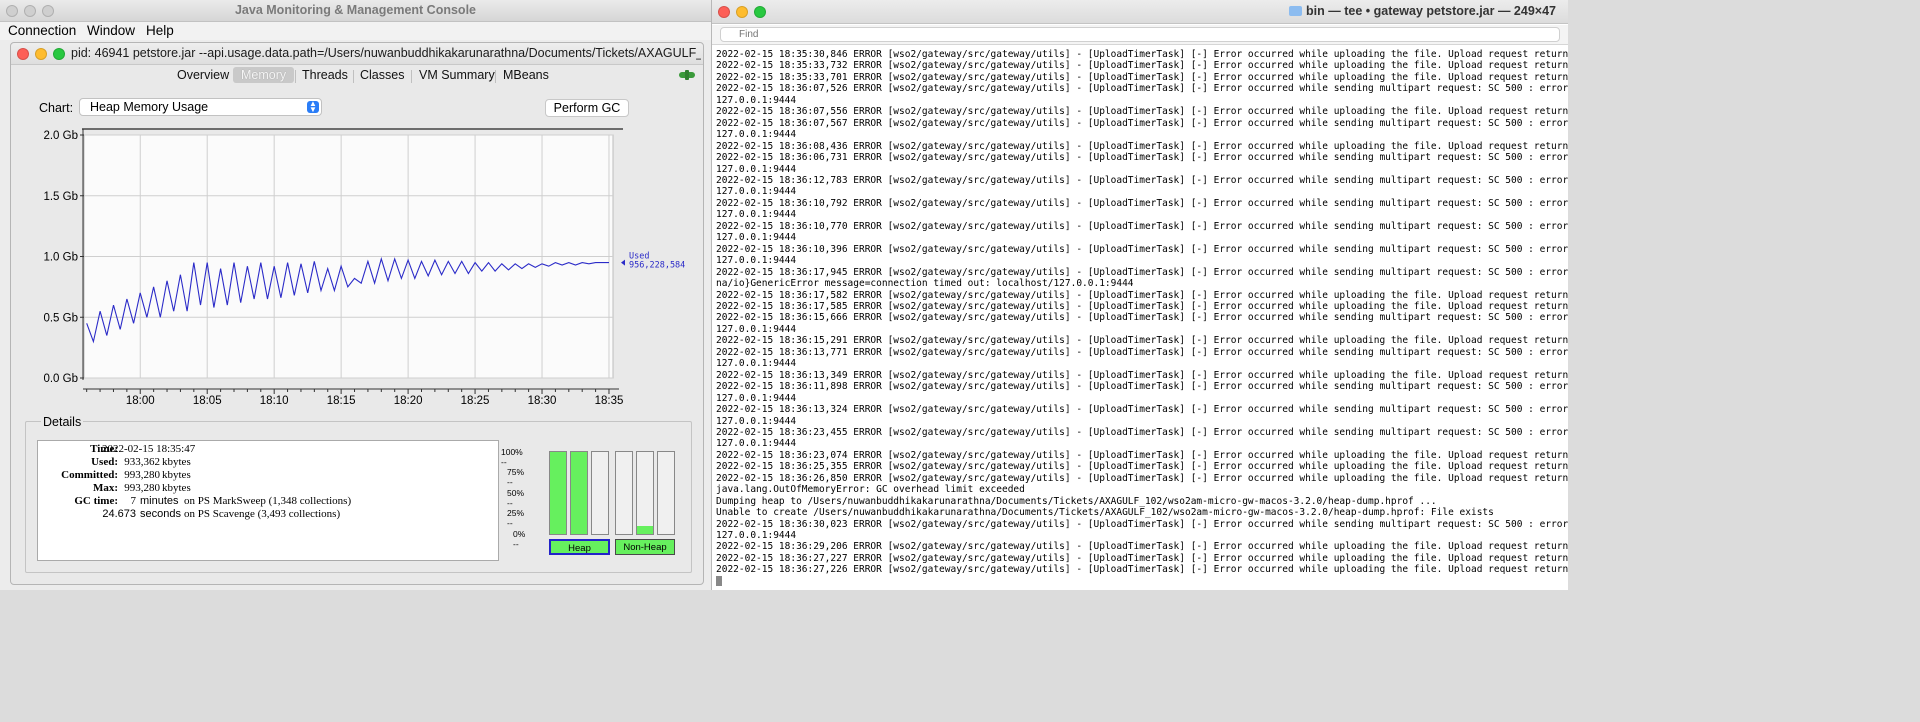 The image size is (1920, 722). I want to click on detail-value-committed: 993,280, so click(142, 475).